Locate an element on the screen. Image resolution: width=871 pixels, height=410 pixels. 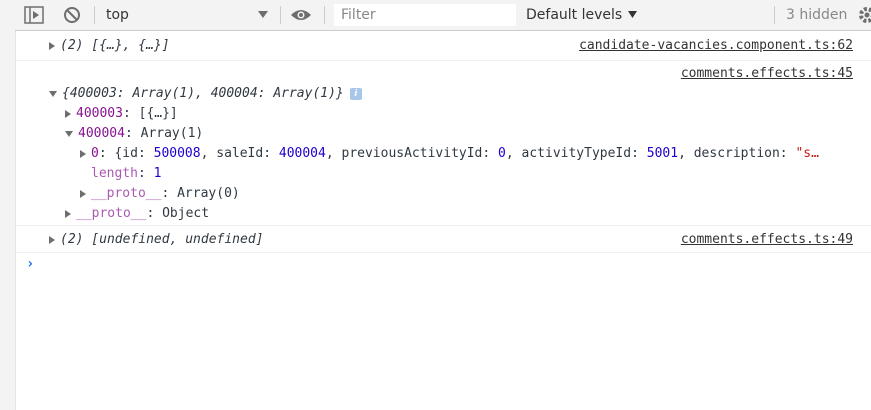
context-label: top is located at coordinates (117, 15).